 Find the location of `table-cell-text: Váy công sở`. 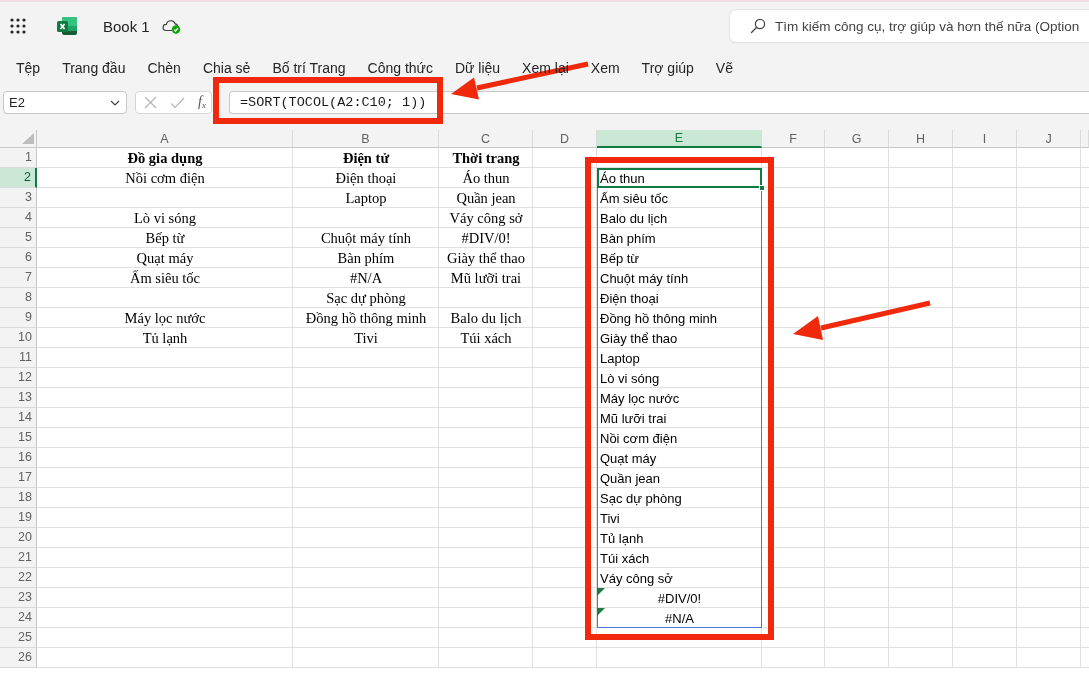

table-cell-text: Váy công sở is located at coordinates (486, 218).